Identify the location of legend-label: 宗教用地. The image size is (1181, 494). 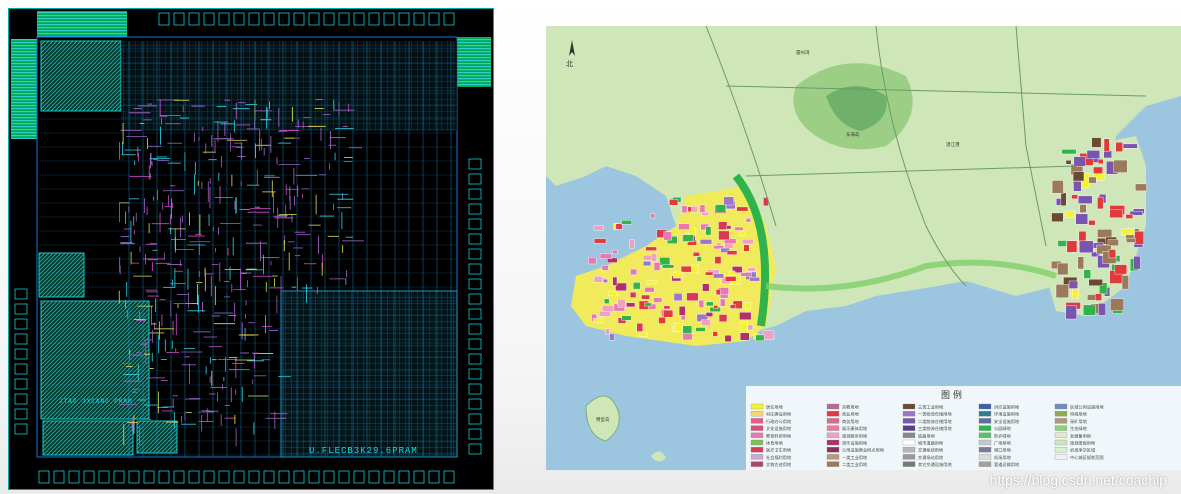
(851, 407).